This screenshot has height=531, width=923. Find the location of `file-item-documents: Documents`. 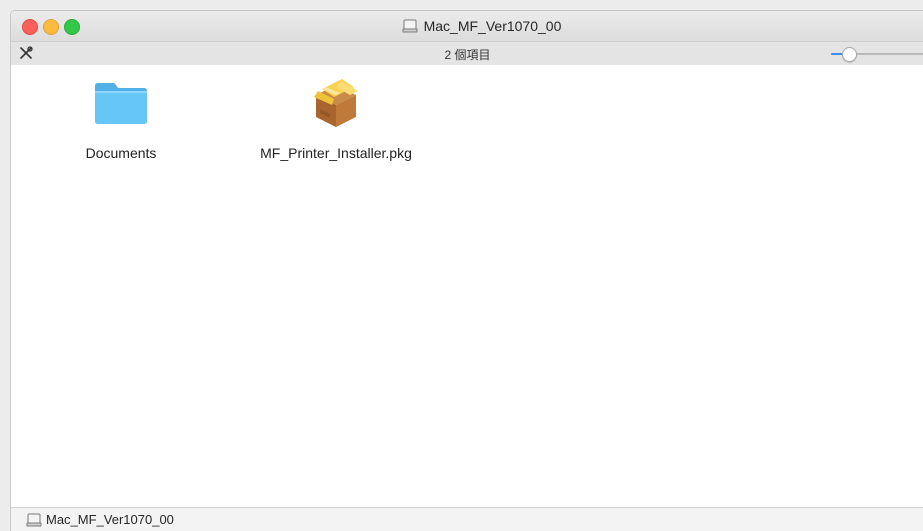

file-item-documents: Documents is located at coordinates (121, 118).